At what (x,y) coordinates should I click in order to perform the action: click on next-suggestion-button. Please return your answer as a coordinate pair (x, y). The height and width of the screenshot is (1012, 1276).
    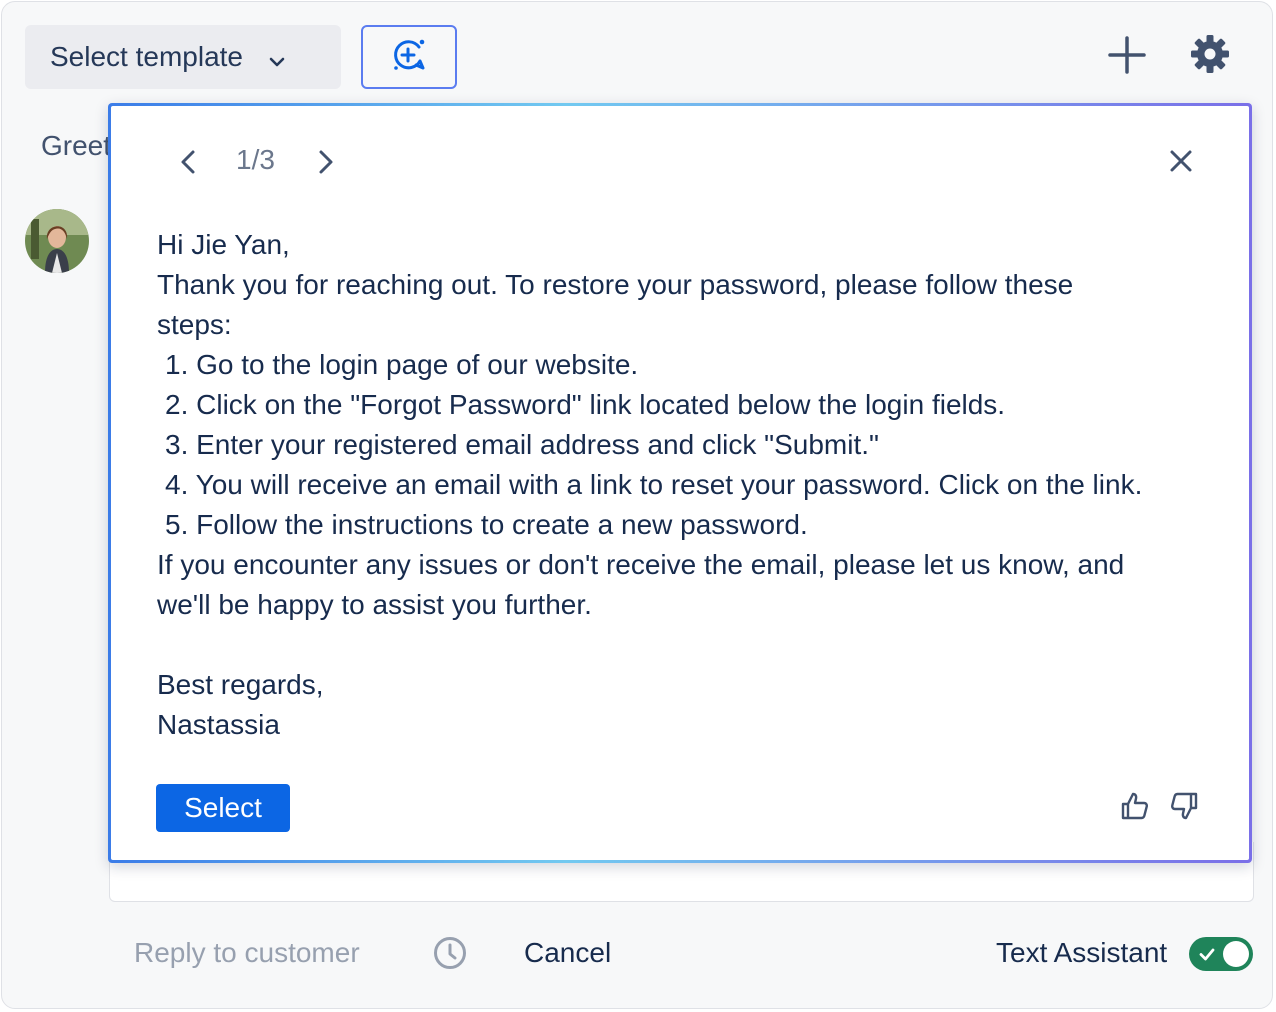
    Looking at the image, I should click on (326, 162).